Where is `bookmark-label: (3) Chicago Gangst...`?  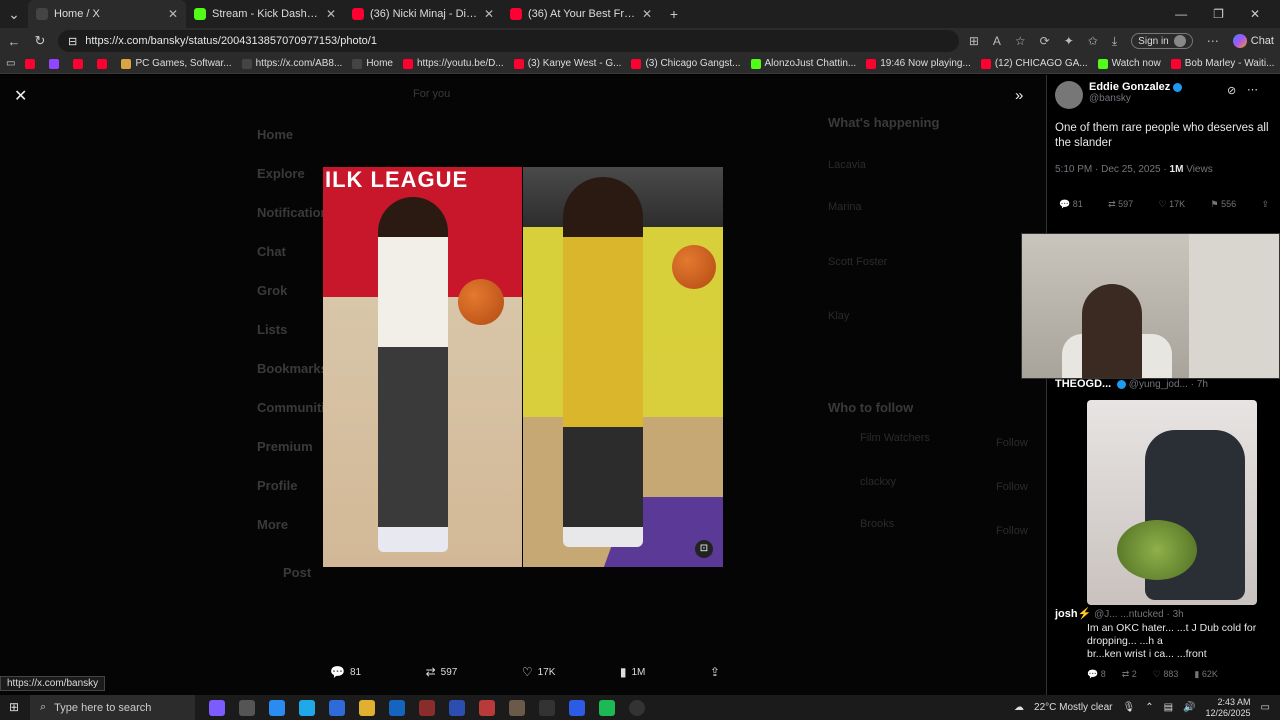
bookmark-label: (3) Chicago Gangst... is located at coordinates (693, 63).